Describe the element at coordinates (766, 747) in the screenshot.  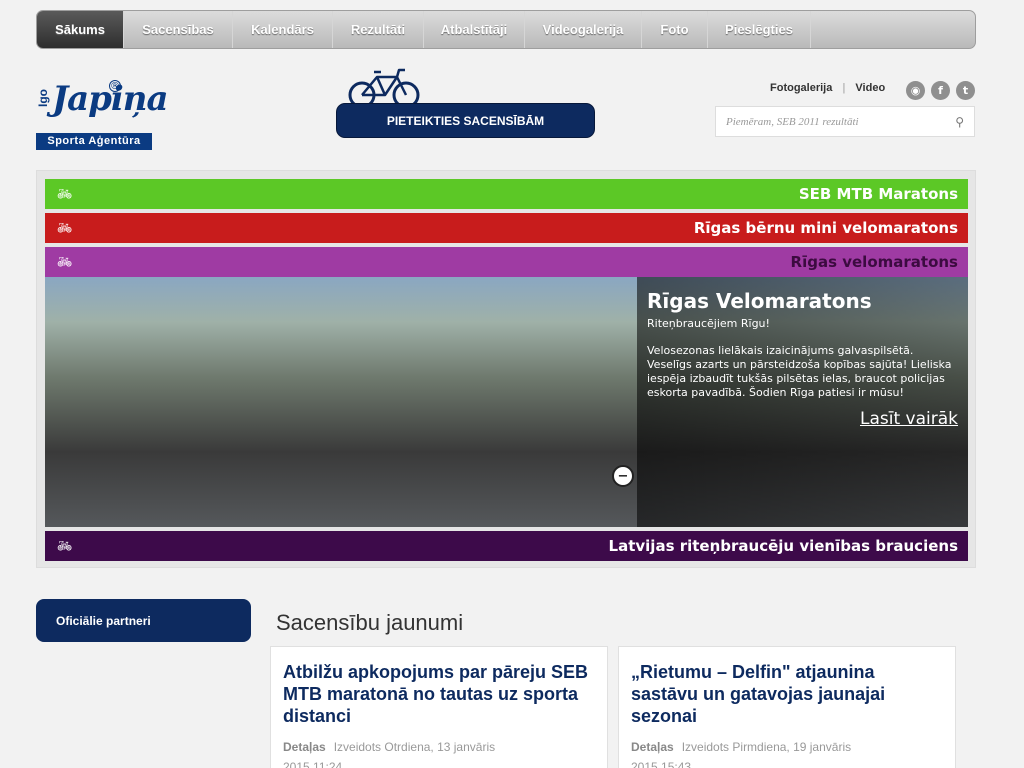
I see `news-created: Izveidots Pirmdiena, 19 janvāris` at that location.